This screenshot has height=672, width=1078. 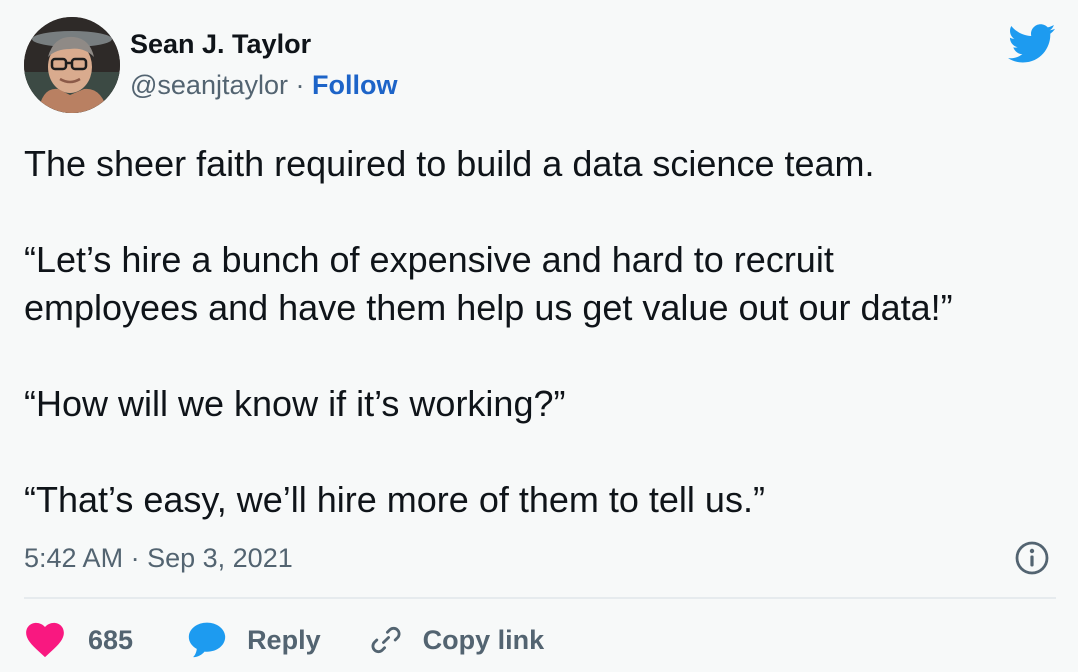 What do you see at coordinates (483, 639) in the screenshot?
I see `copy-link-label: Copy link` at bounding box center [483, 639].